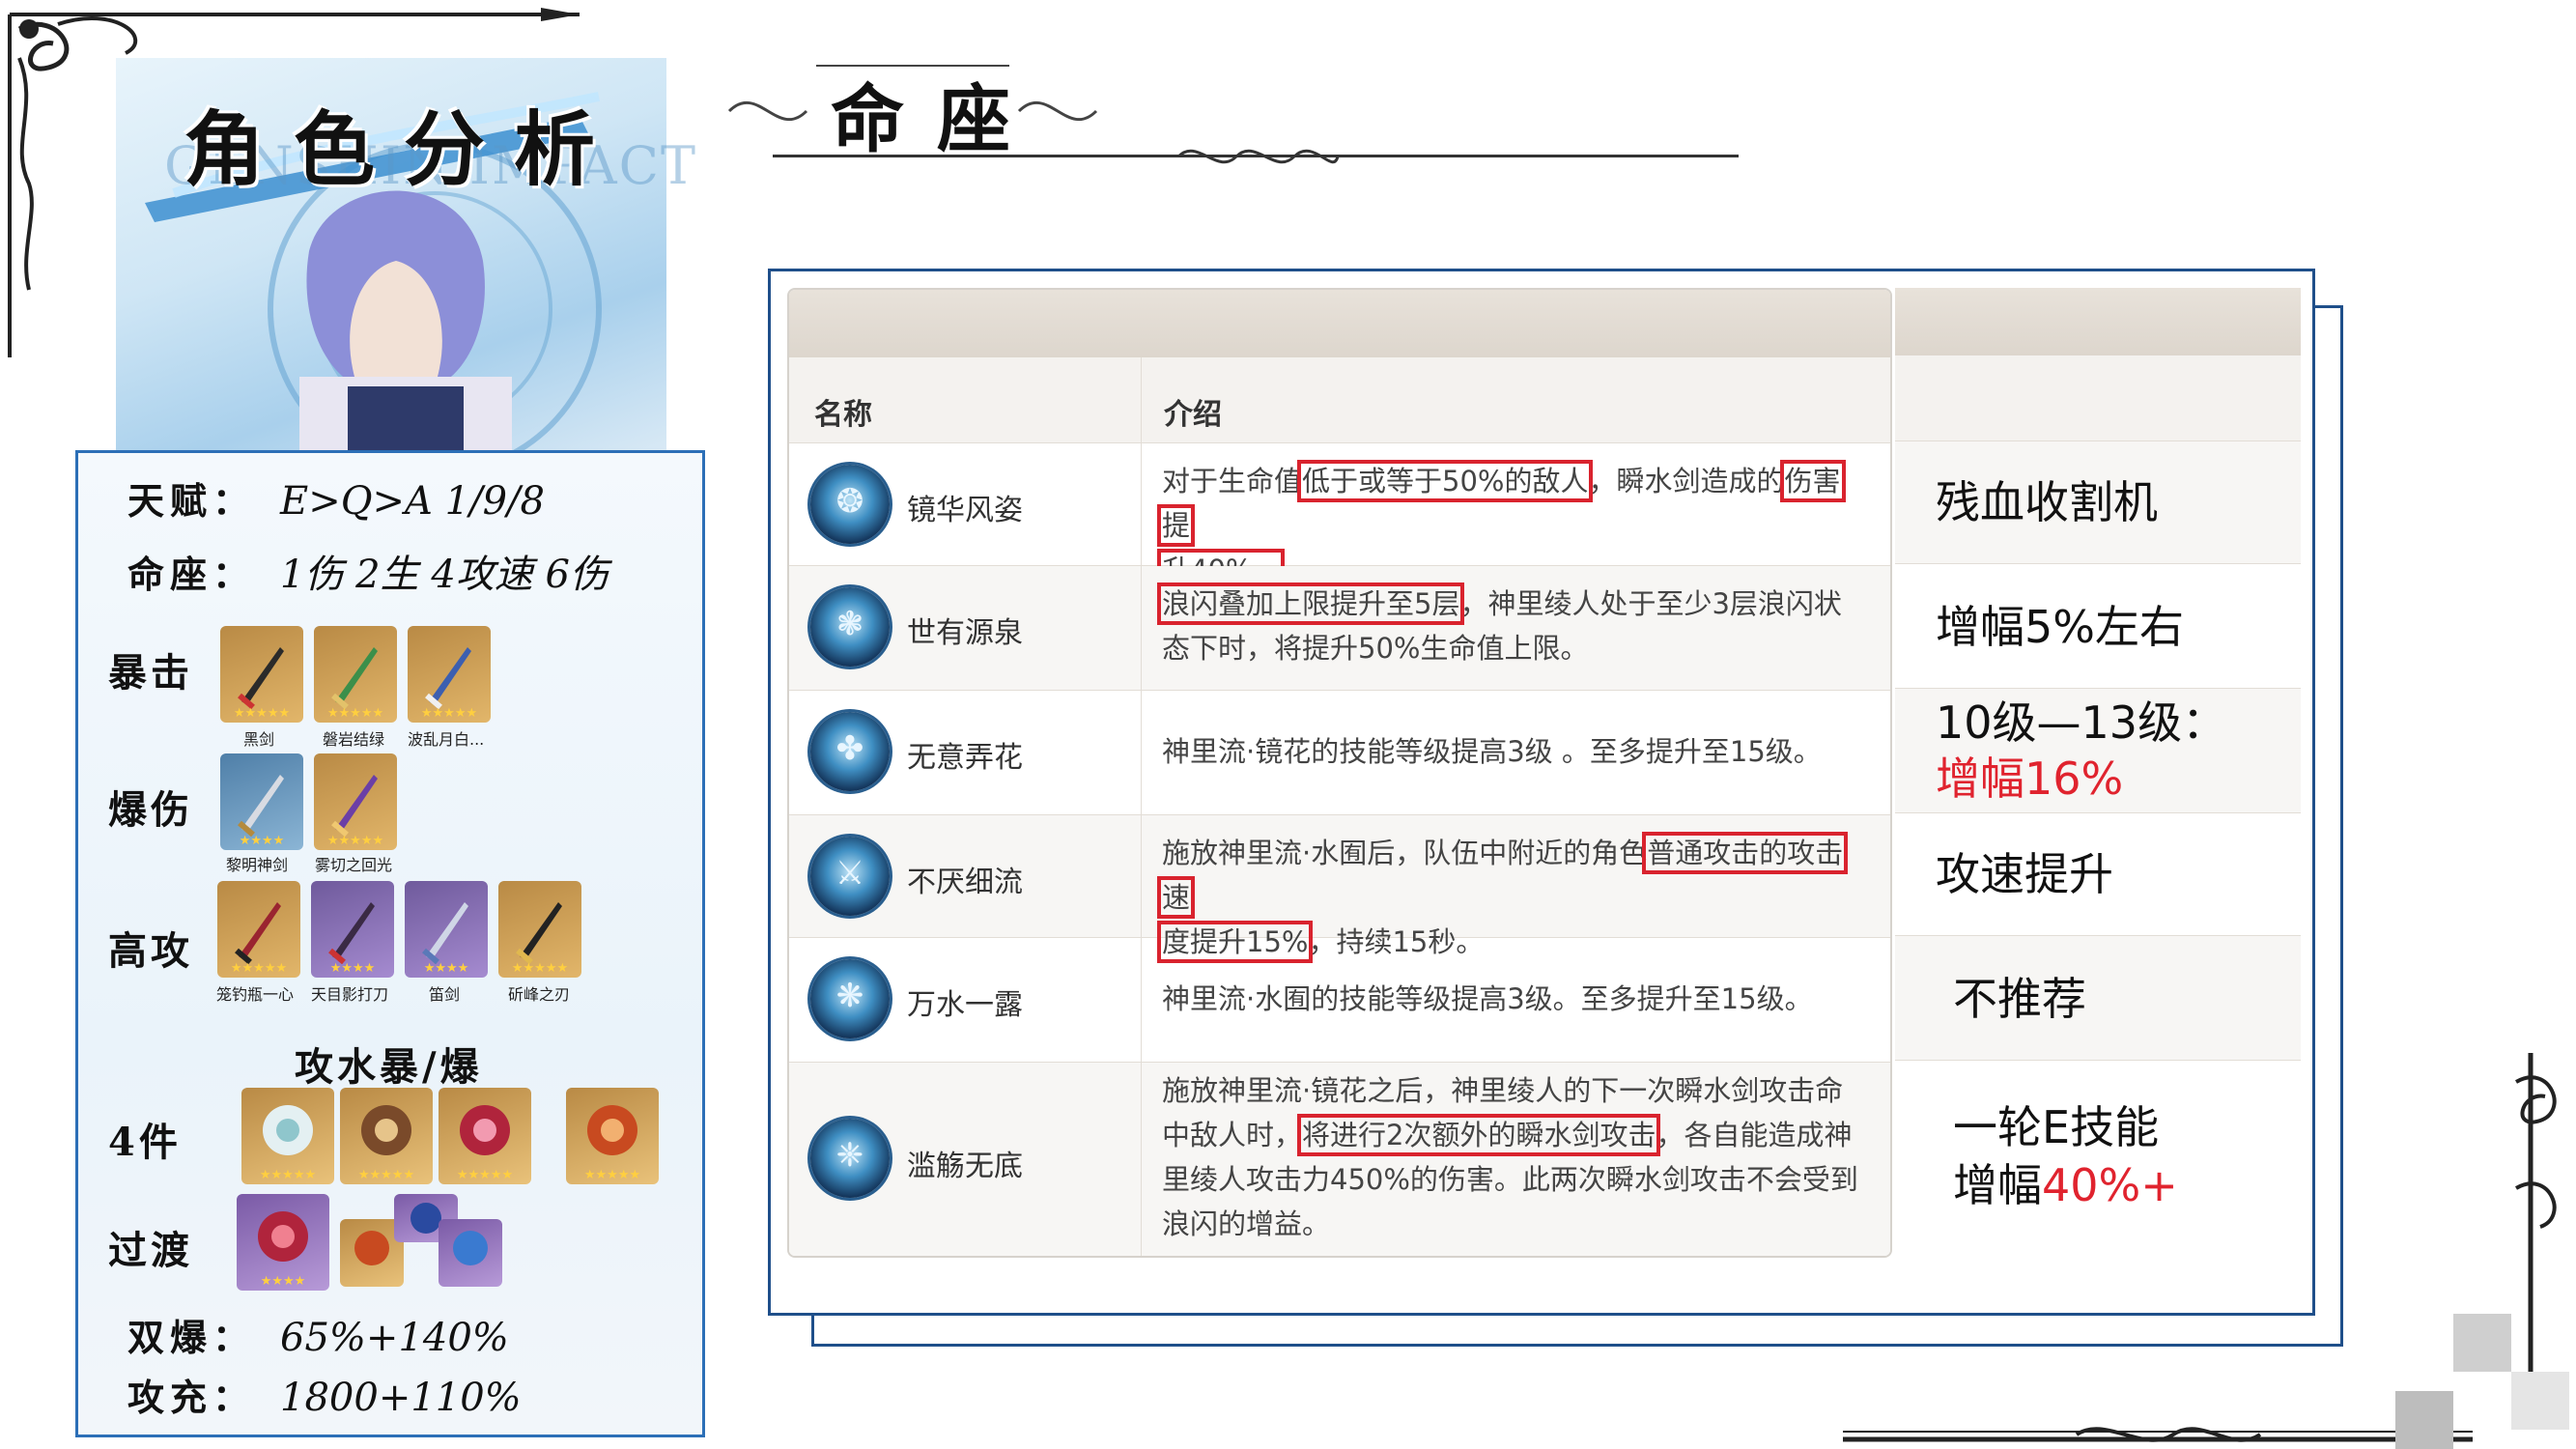  I want to click on constellation-priority: 命座： 1伤 2生 4攻速 6伤, so click(368, 571).